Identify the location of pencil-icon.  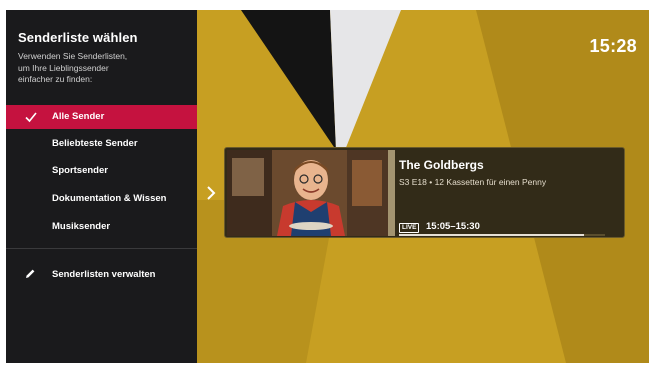
(30, 273).